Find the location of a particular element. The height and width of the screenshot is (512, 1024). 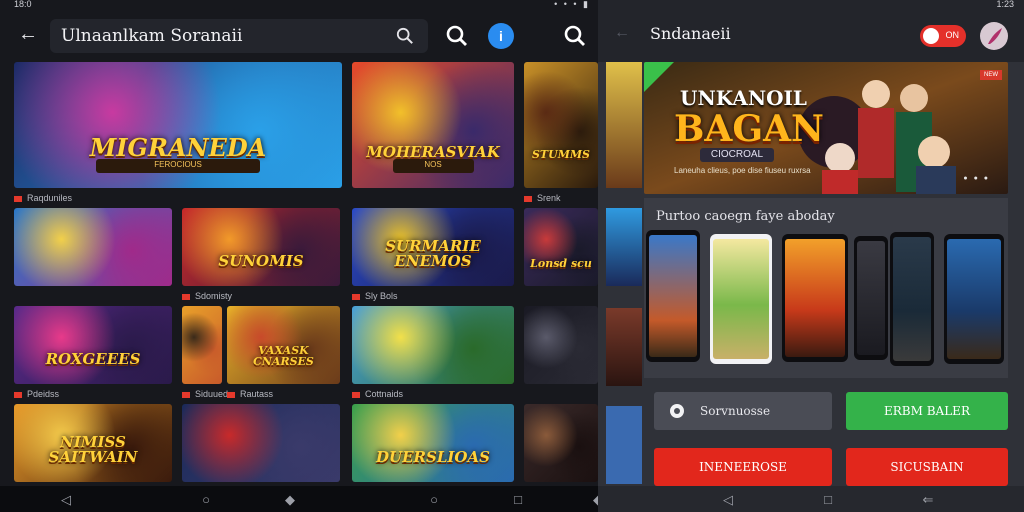

toggle-switch: ON is located at coordinates (943, 36).